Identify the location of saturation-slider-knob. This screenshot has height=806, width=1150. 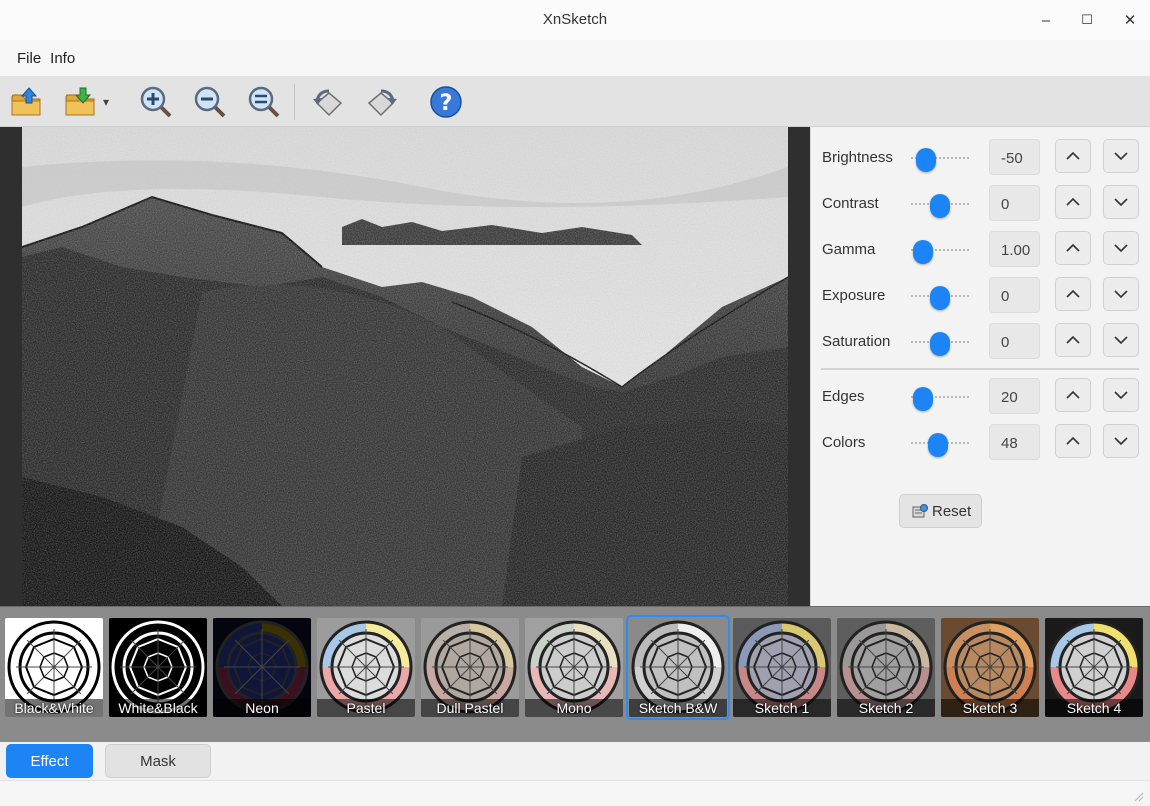
(940, 344).